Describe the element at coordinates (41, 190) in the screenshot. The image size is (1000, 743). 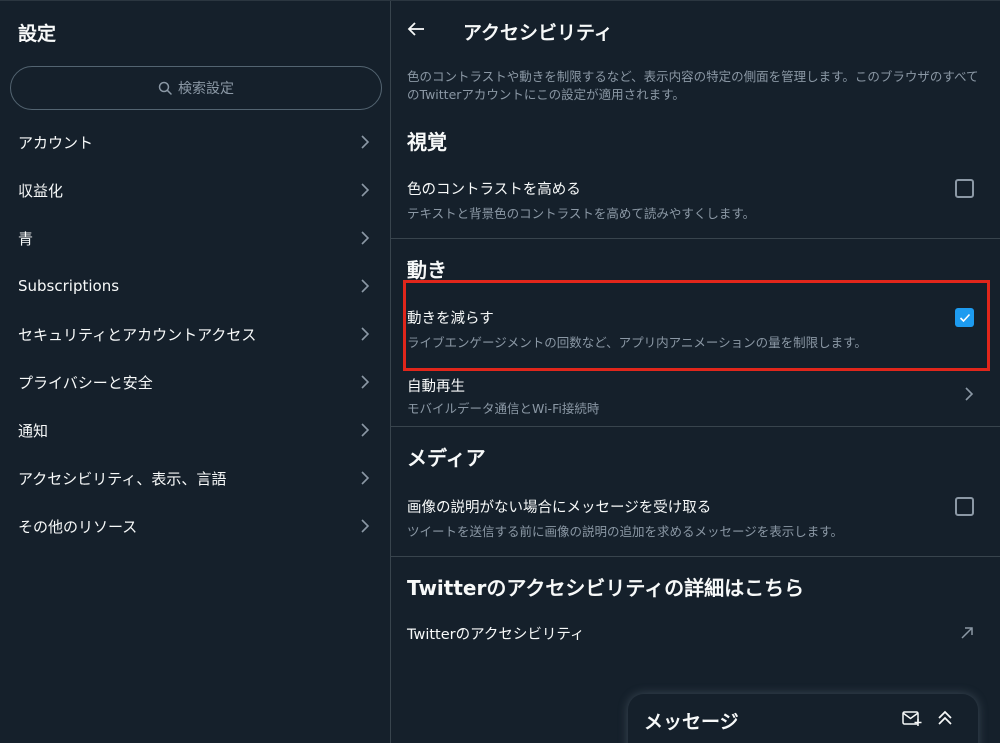
I see `settings-item-label: 収益化` at that location.